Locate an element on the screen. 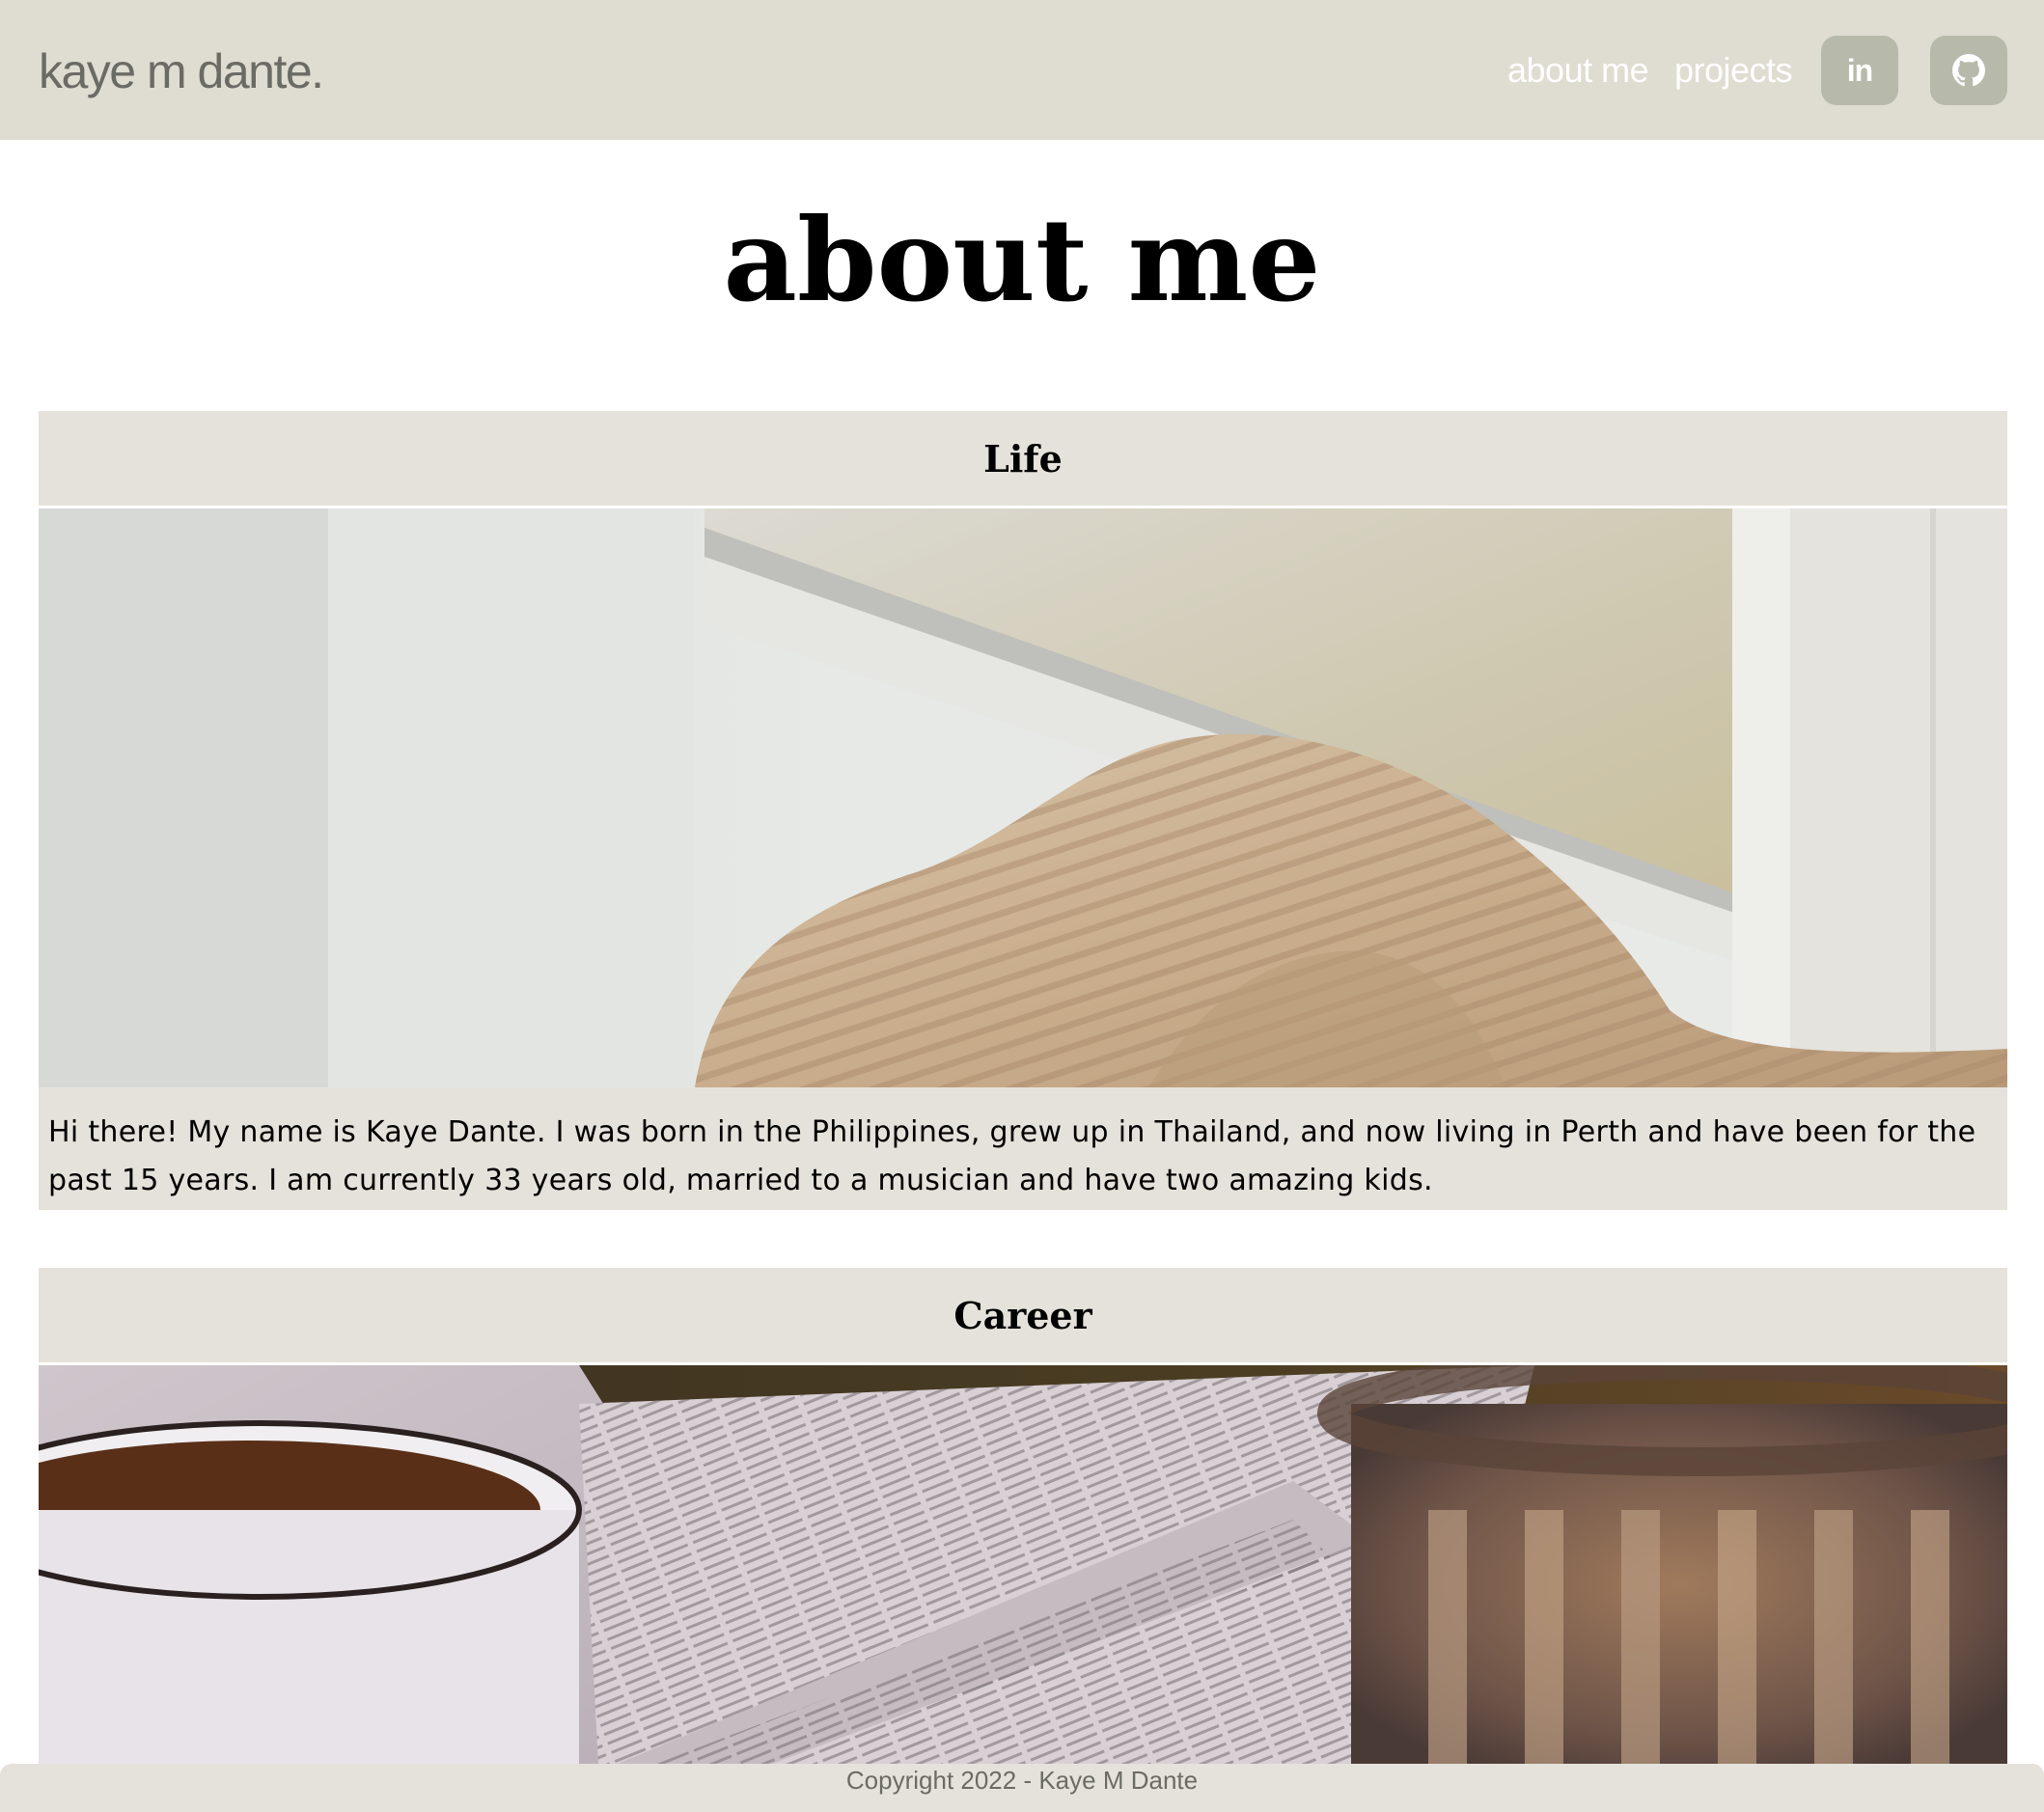 The width and height of the screenshot is (2044, 1812). section-heading-career: Career is located at coordinates (1023, 1316).